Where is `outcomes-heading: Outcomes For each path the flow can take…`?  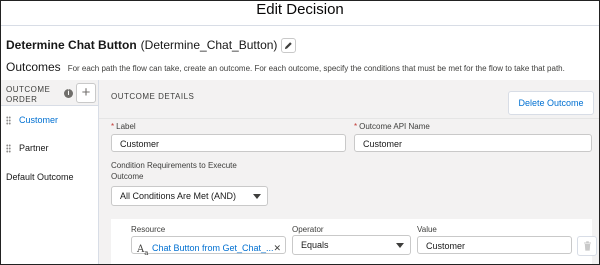
outcomes-heading: Outcomes For each path the flow can take… is located at coordinates (285, 67).